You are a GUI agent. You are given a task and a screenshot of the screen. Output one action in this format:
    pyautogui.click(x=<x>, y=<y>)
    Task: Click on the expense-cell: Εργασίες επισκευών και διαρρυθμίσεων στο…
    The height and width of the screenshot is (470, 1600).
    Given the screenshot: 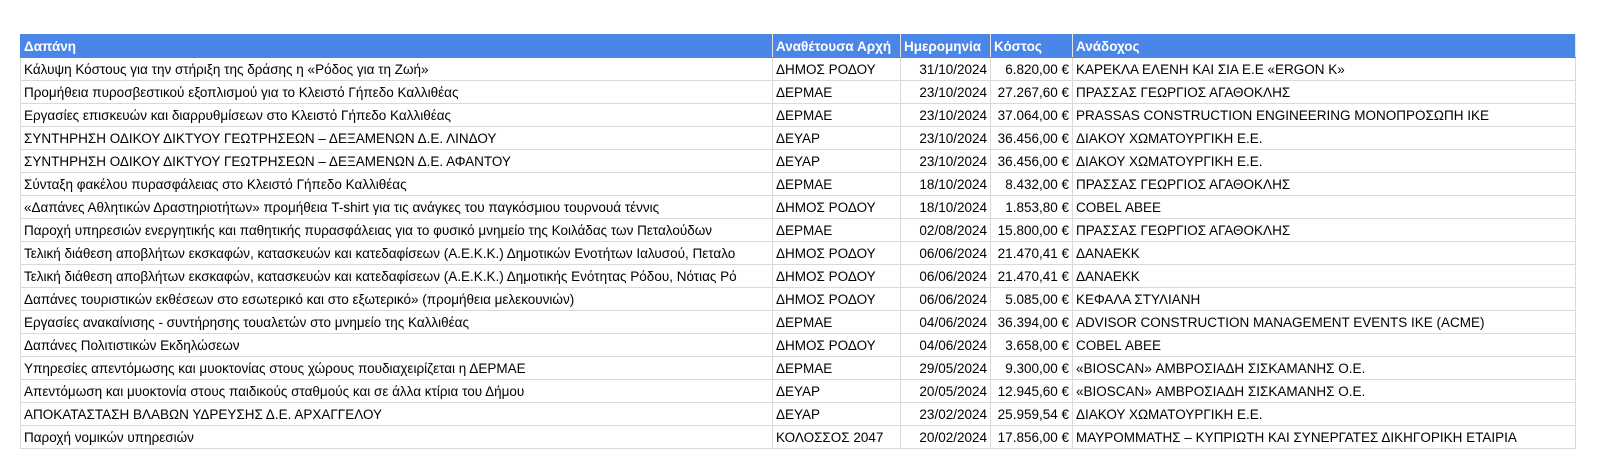 What is the action you would take?
    pyautogui.click(x=396, y=115)
    